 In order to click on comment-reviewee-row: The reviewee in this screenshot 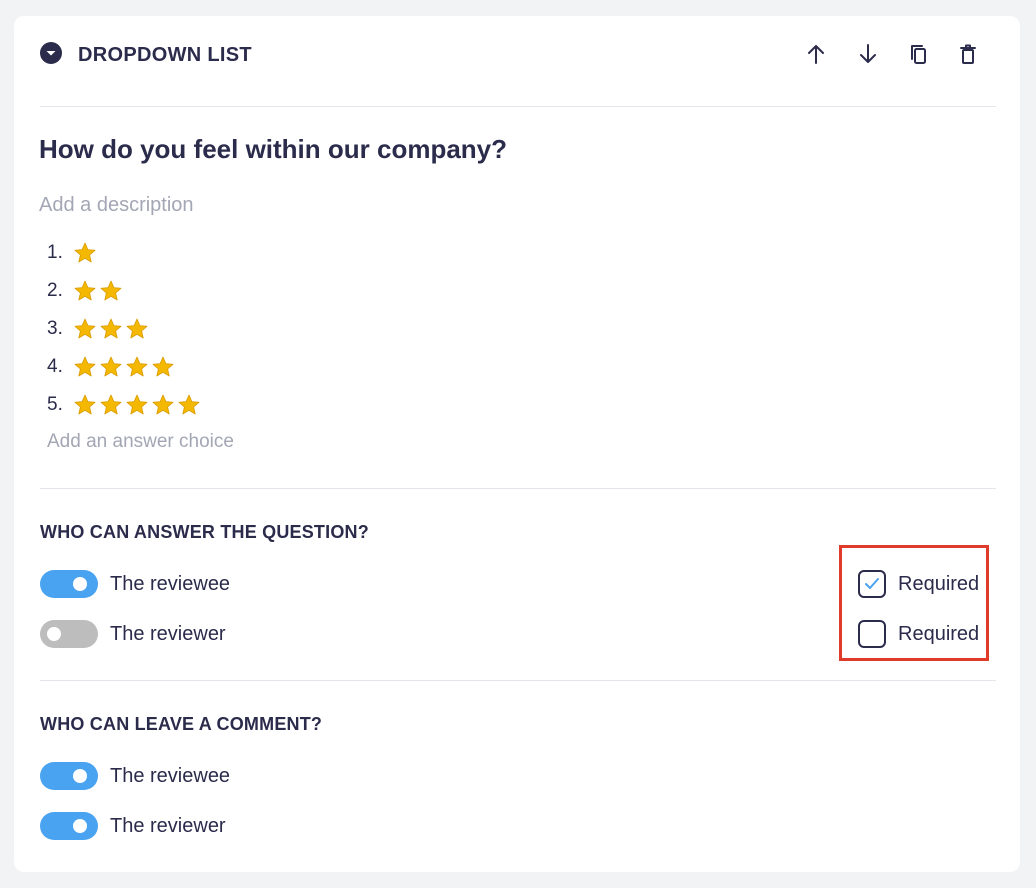, I will do `click(240, 776)`.